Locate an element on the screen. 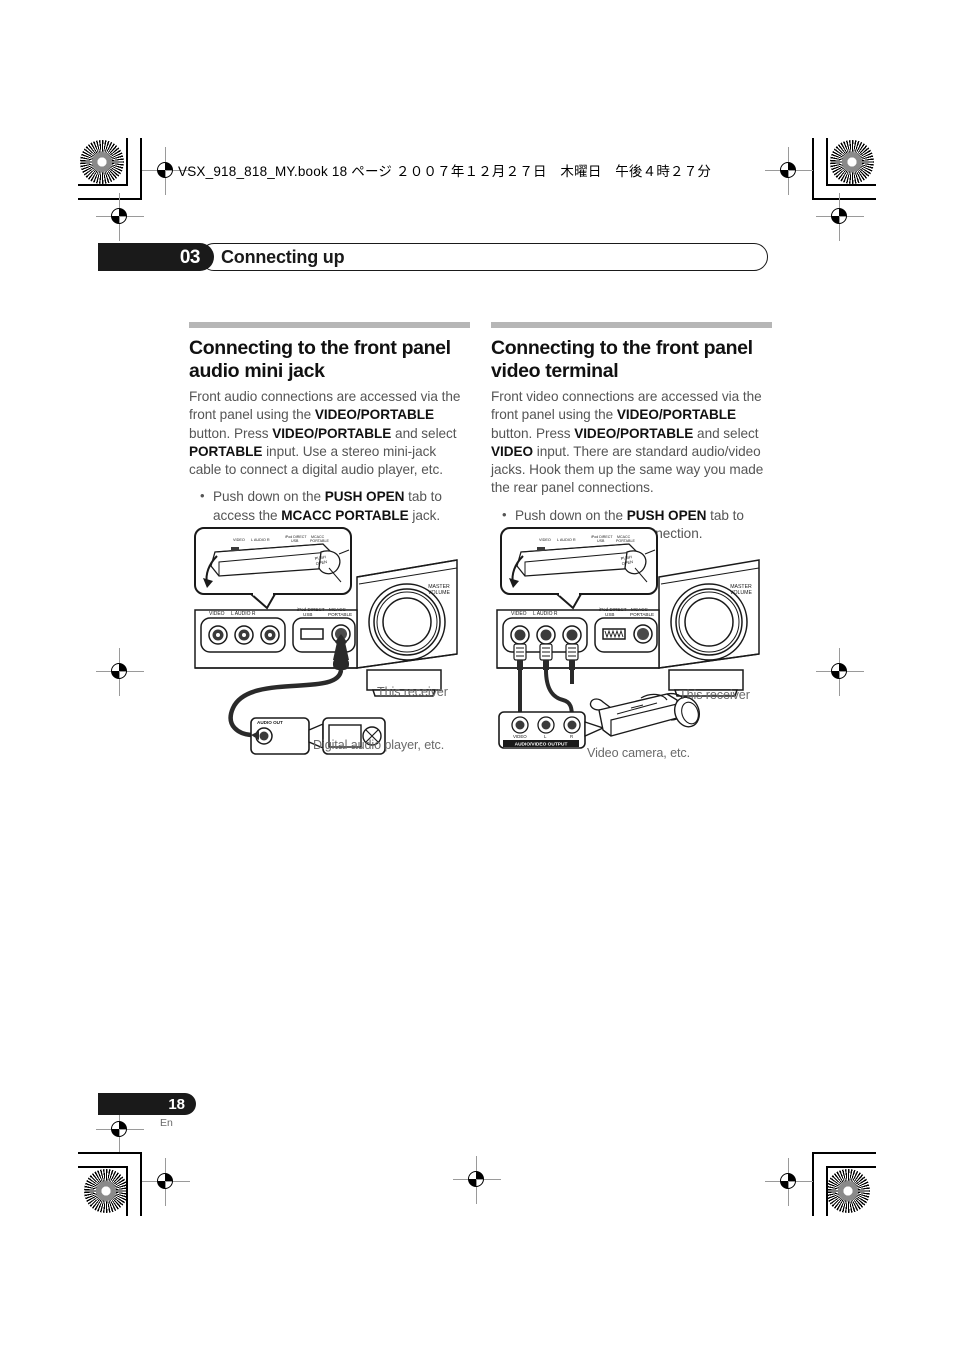 This screenshot has width=954, height=1351. crop-mark-bottom-right-h2 is located at coordinates (844, 1153).